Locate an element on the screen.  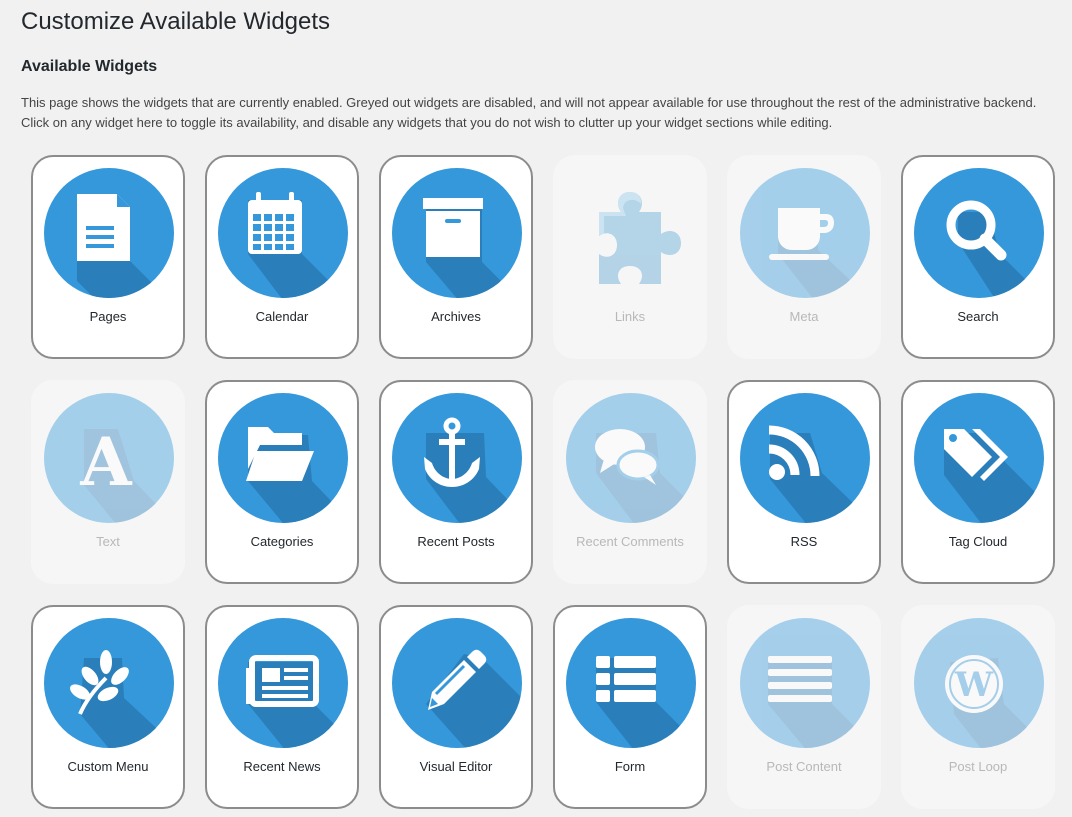
widget-tile-rss: RSS is located at coordinates (804, 482).